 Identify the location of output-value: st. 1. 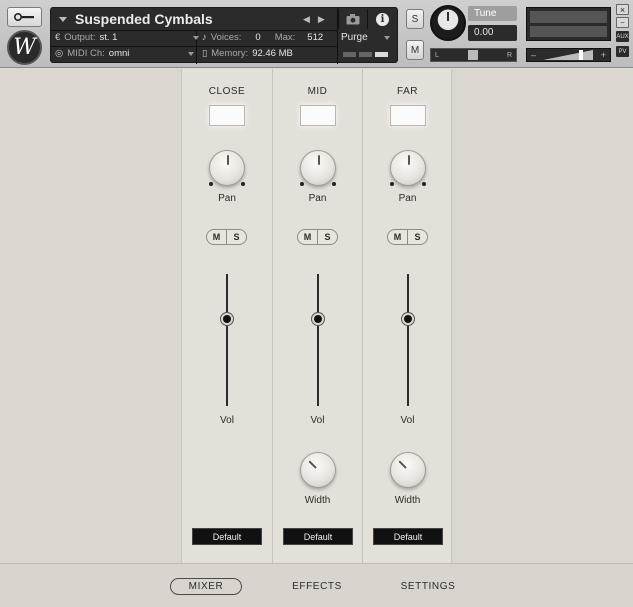
(108, 37).